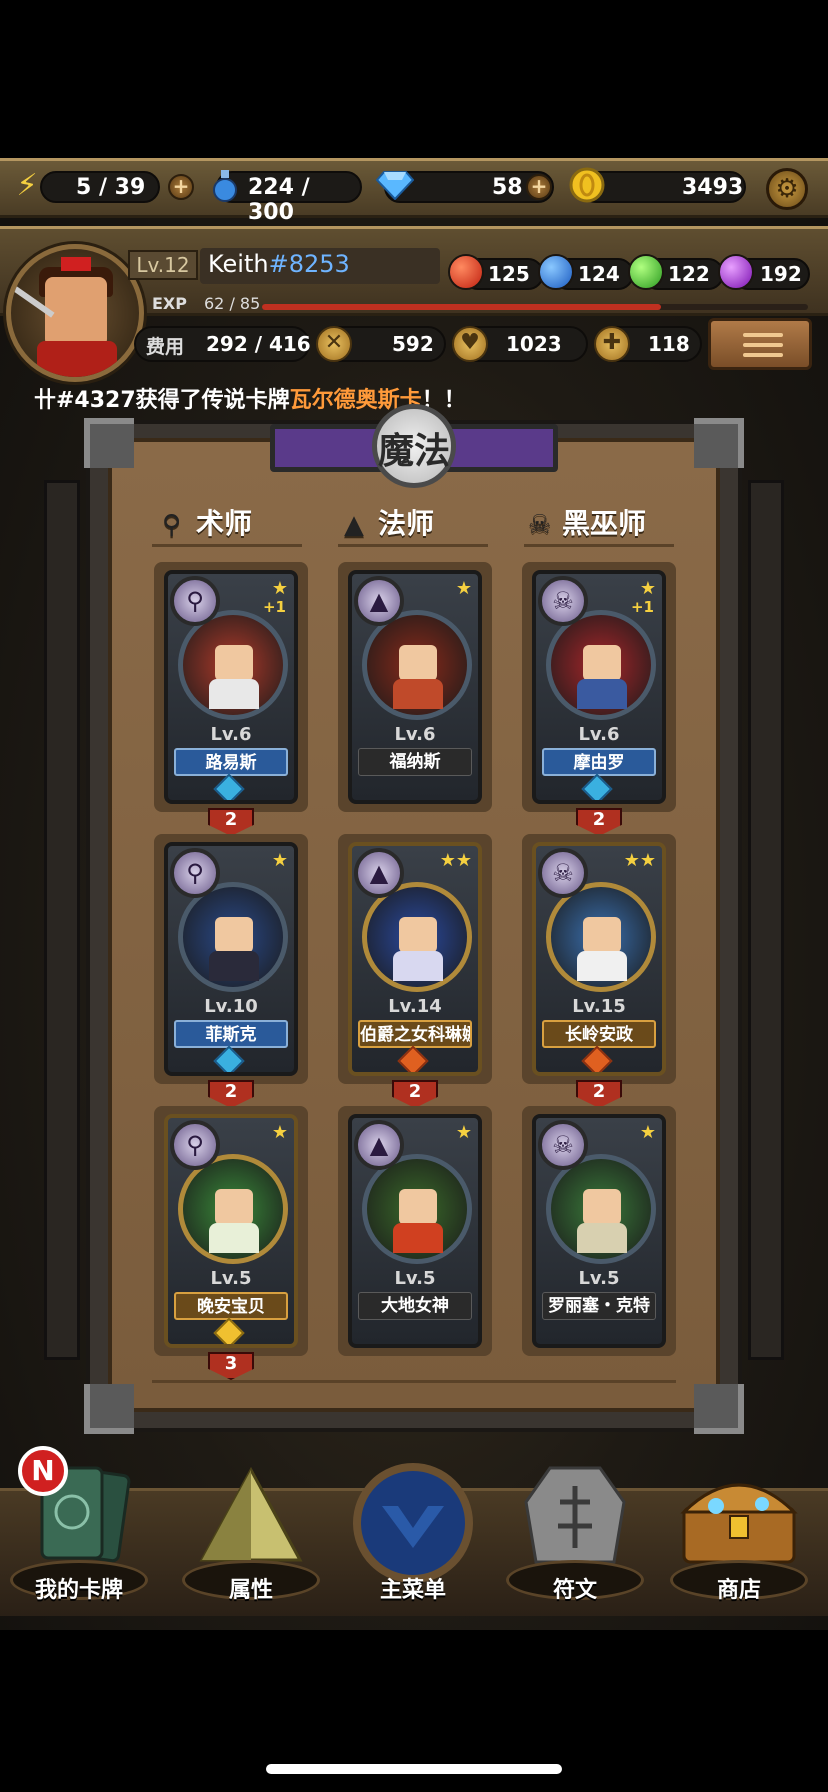  I want to click on add-energy-button: +, so click(181, 187).